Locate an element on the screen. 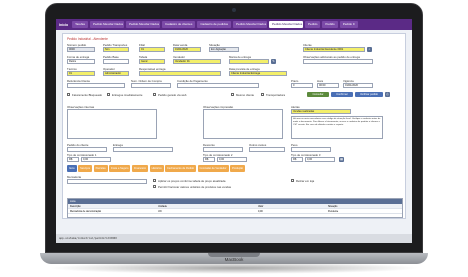 Image resolution: width=468 pixels, height=277 pixels. obs-internas-textarea is located at coordinates (112, 124).